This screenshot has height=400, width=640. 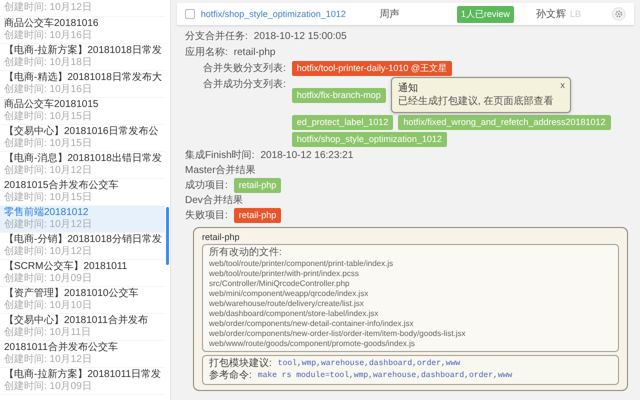 What do you see at coordinates (220, 170) in the screenshot?
I see `section-heading: Master合并结果` at bounding box center [220, 170].